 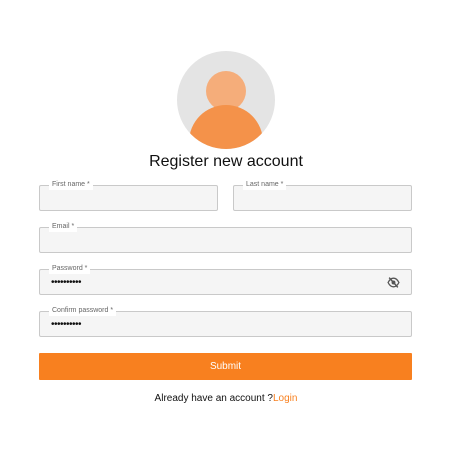 I want to click on confirm-password-value: ••••••••••, so click(x=66, y=324).